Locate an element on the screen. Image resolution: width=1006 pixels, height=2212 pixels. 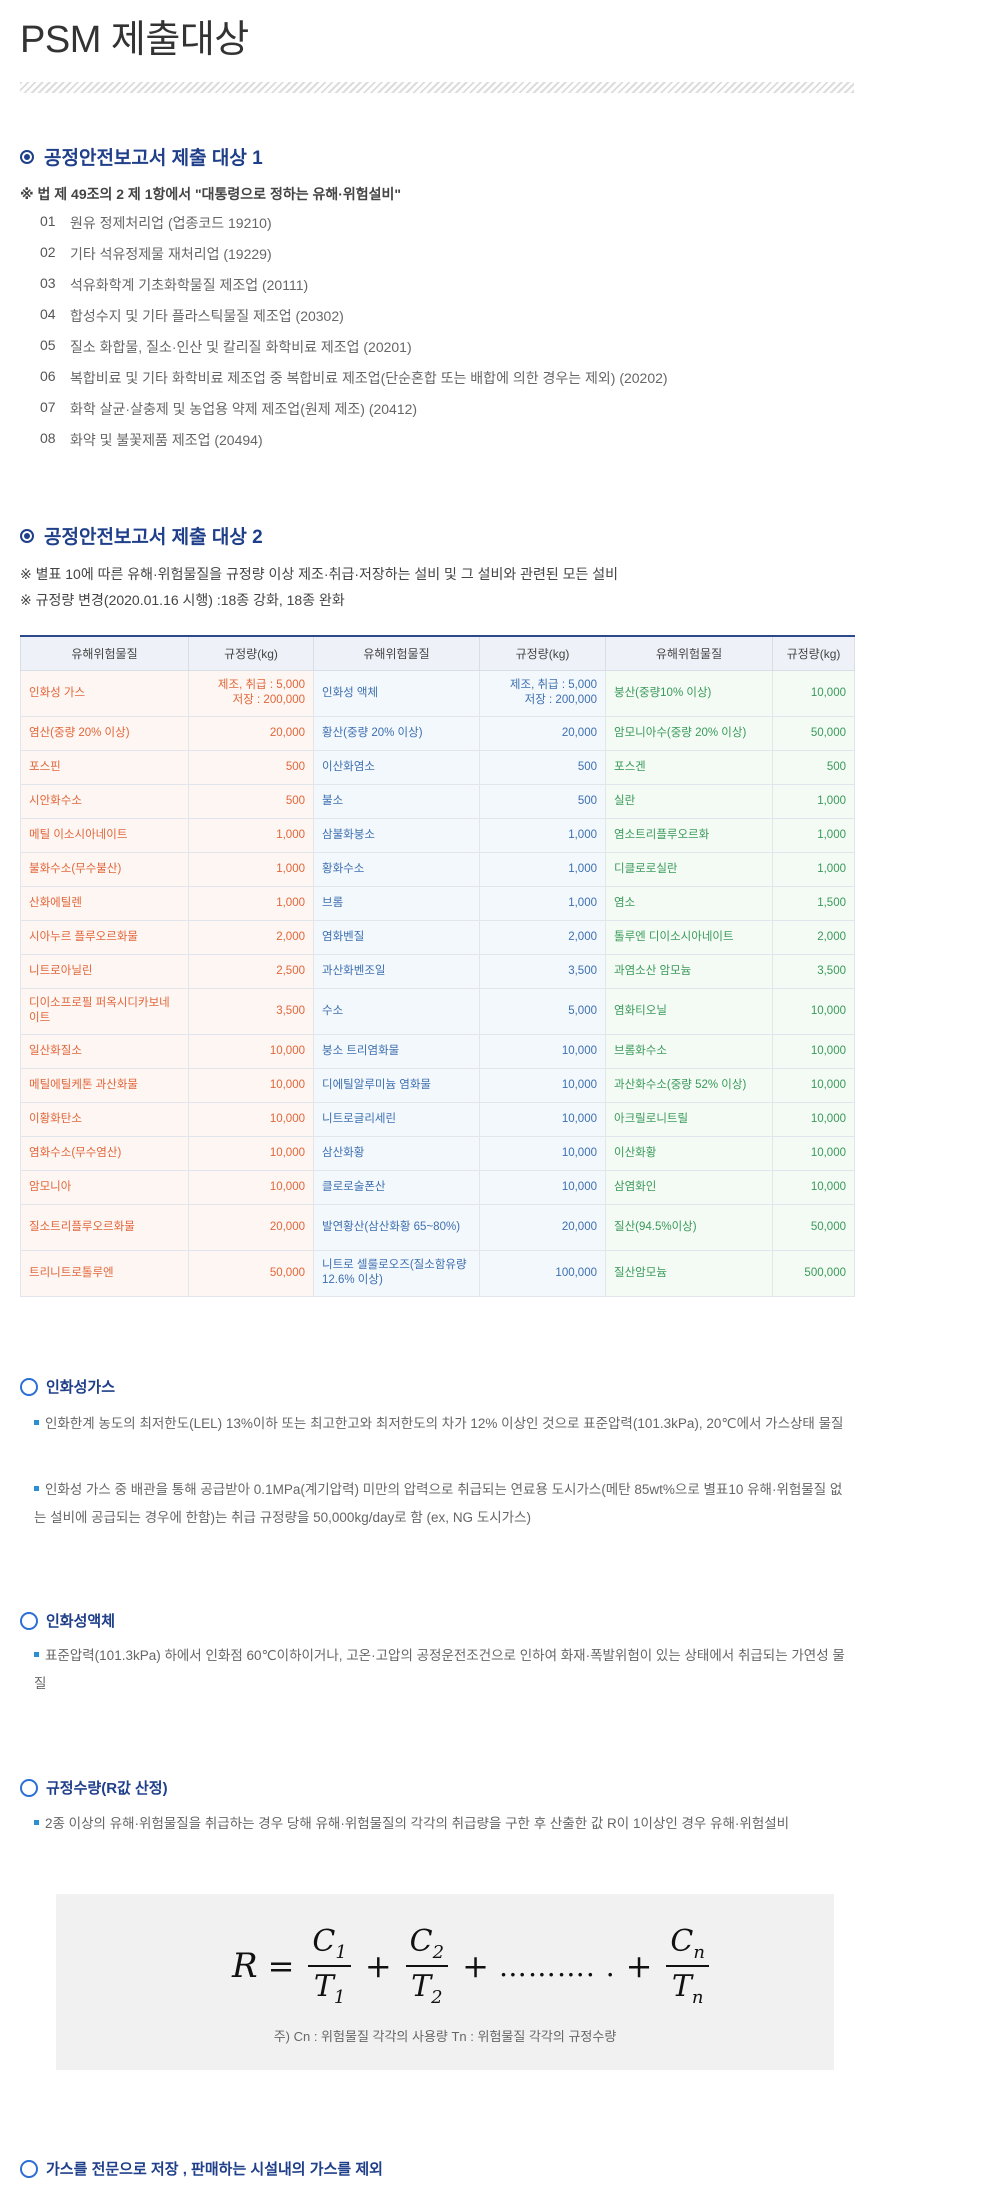
substance-name-cell: 황산(중량 20% 이상) is located at coordinates (396, 733).